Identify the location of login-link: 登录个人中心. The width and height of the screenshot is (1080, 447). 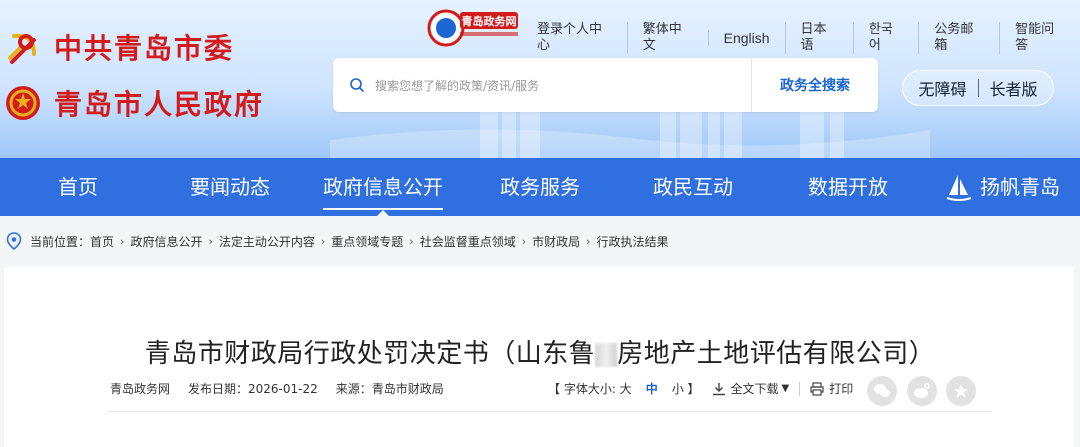
(574, 38).